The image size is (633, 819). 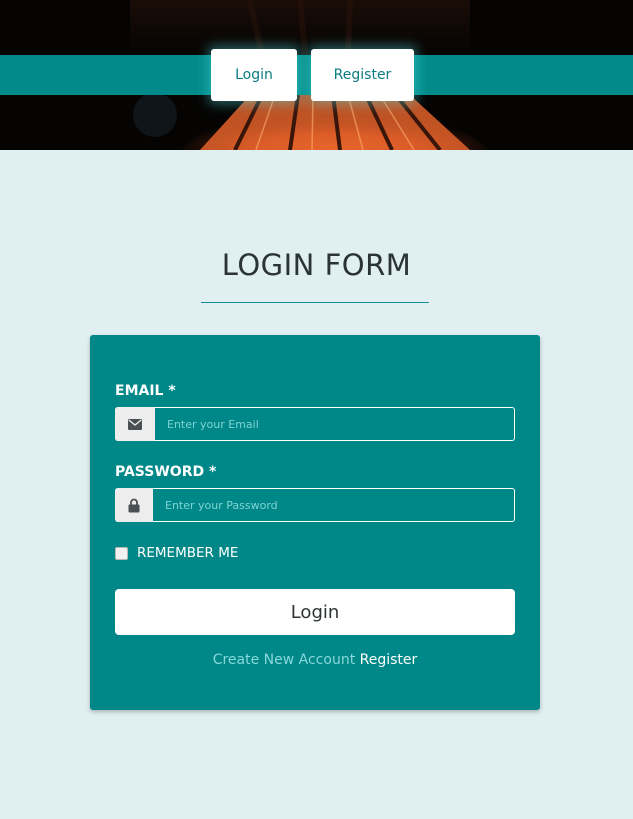 What do you see at coordinates (362, 75) in the screenshot?
I see `nav-register-button: Register` at bounding box center [362, 75].